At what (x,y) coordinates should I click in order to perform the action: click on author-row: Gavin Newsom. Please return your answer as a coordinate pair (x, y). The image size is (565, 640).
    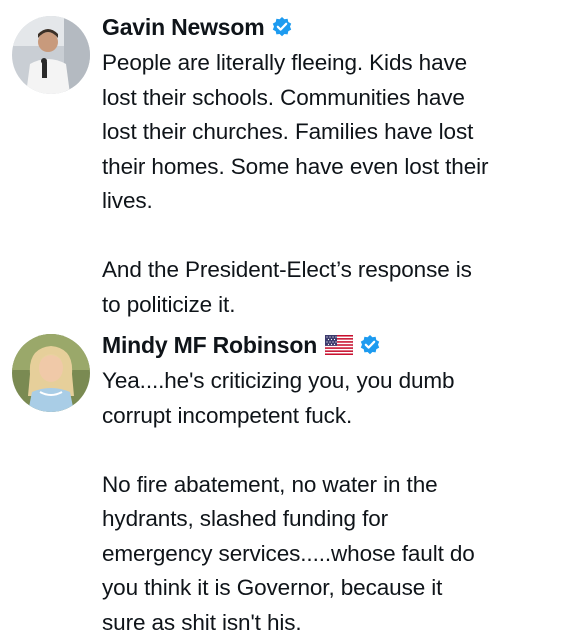
    Looking at the image, I should click on (330, 27).